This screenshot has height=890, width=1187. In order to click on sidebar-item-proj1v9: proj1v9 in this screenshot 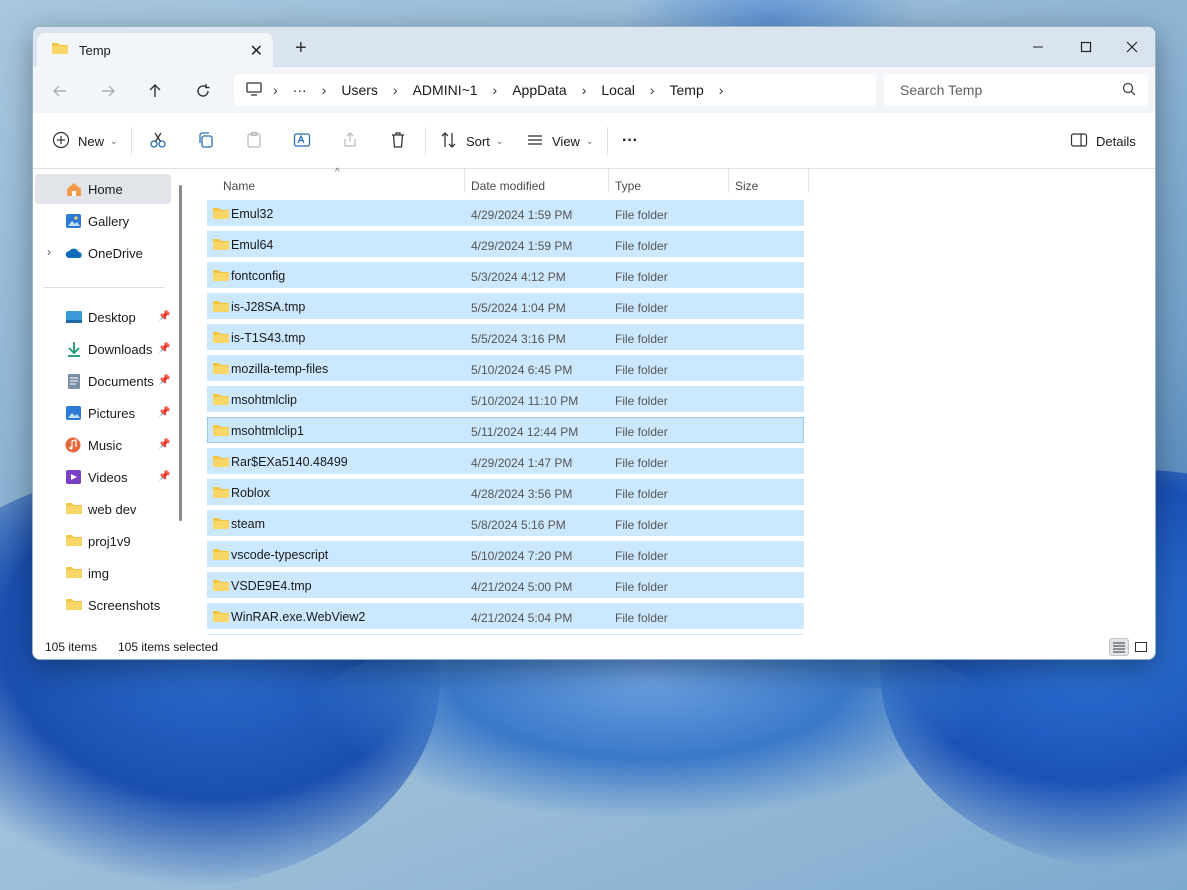, I will do `click(103, 541)`.